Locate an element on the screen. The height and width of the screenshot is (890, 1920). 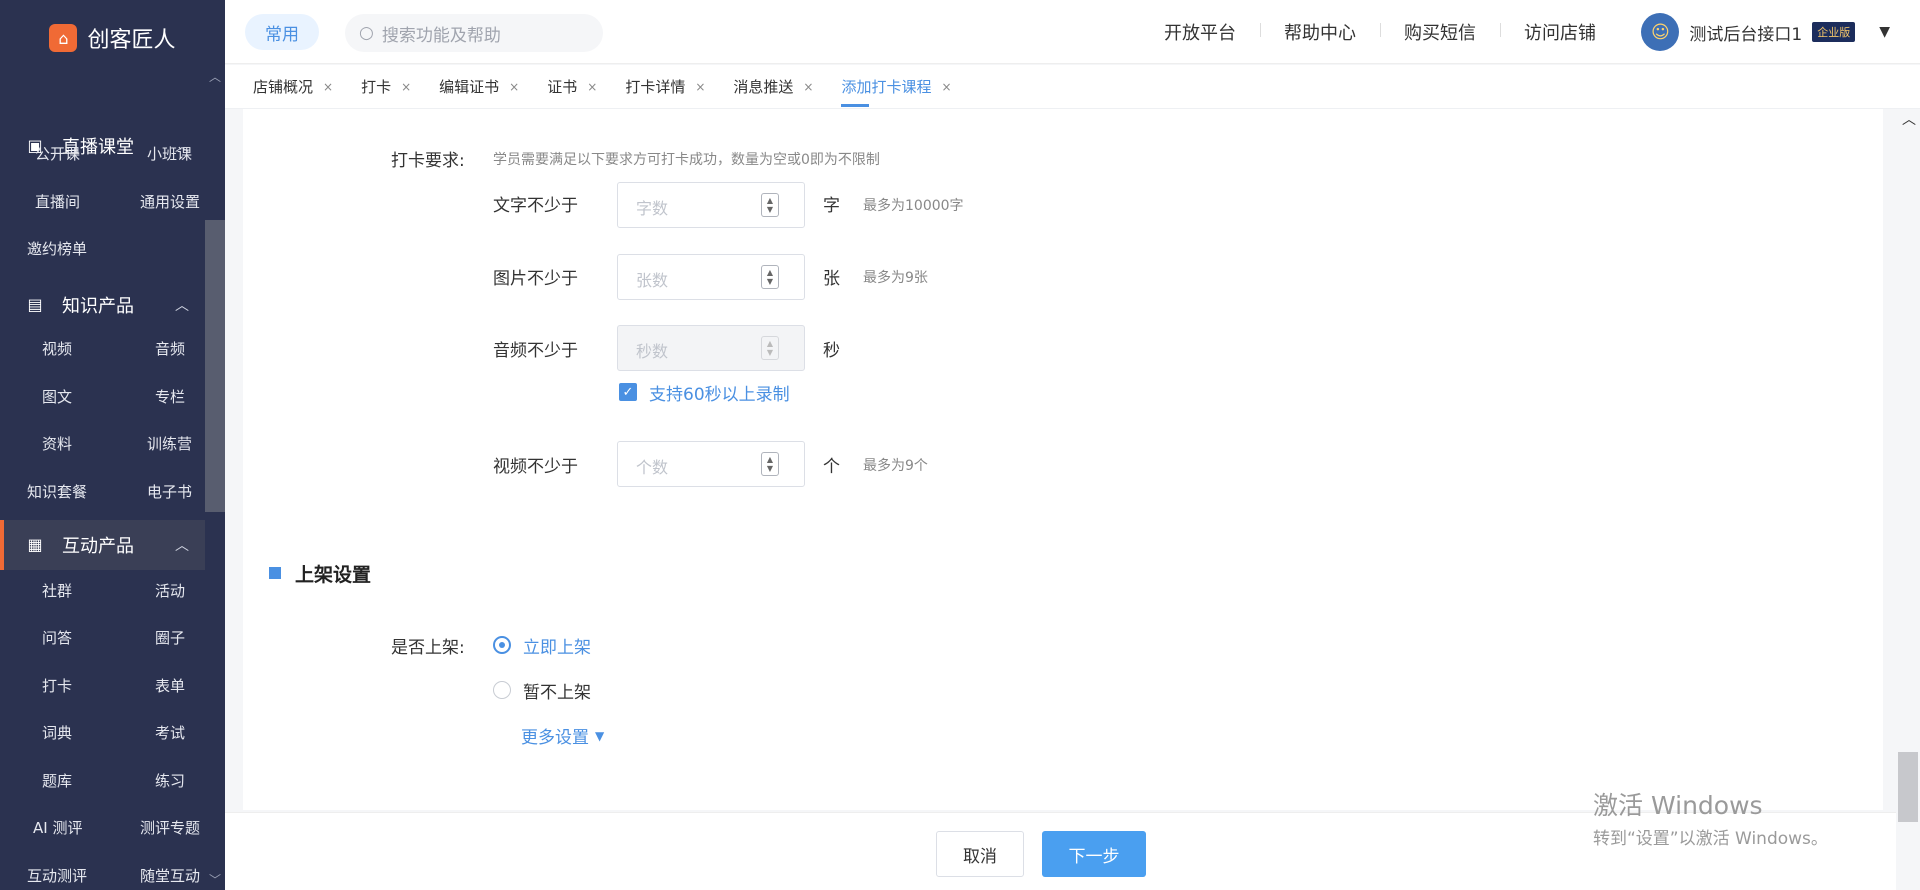
cancel-button: 取消 is located at coordinates (980, 854).